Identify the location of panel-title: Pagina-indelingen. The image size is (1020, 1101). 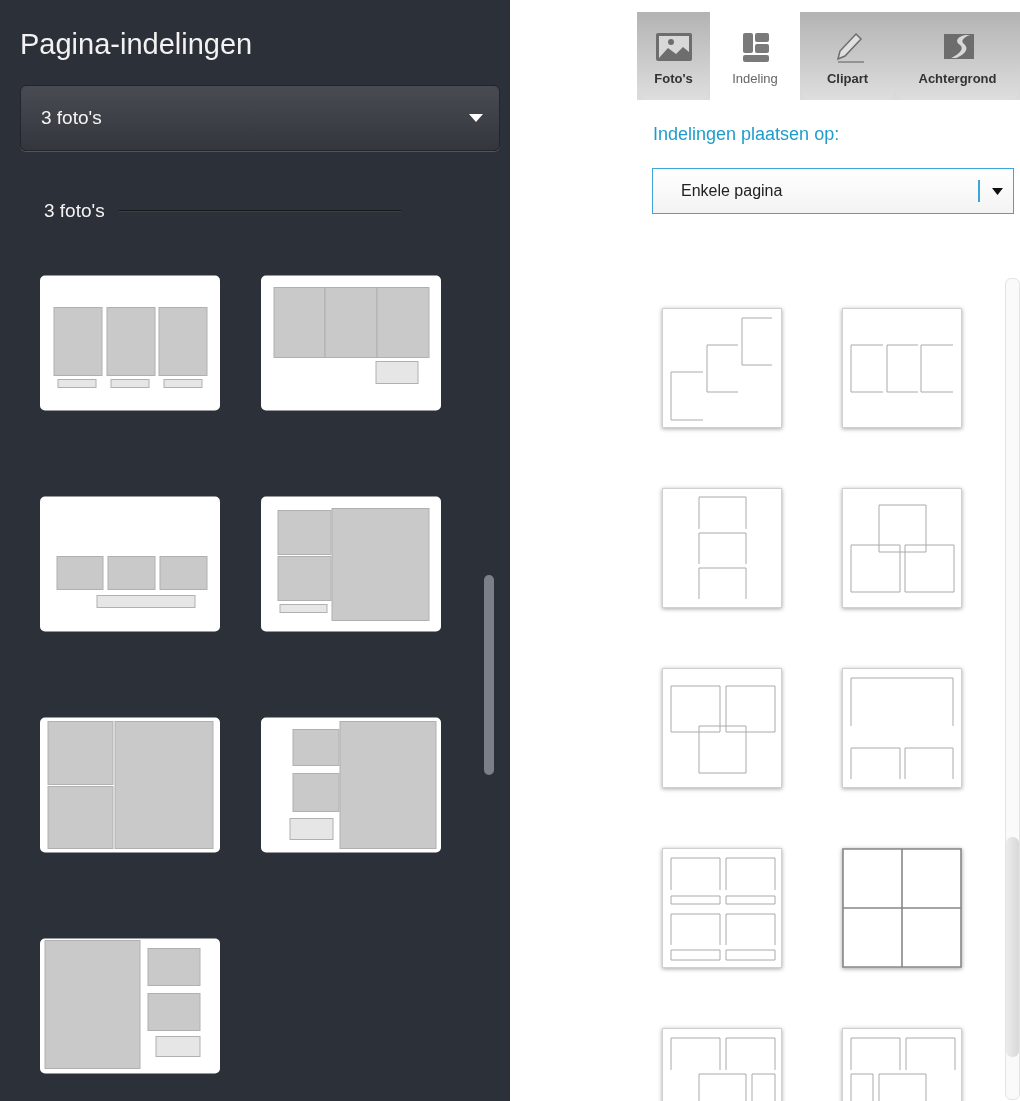
(136, 44).